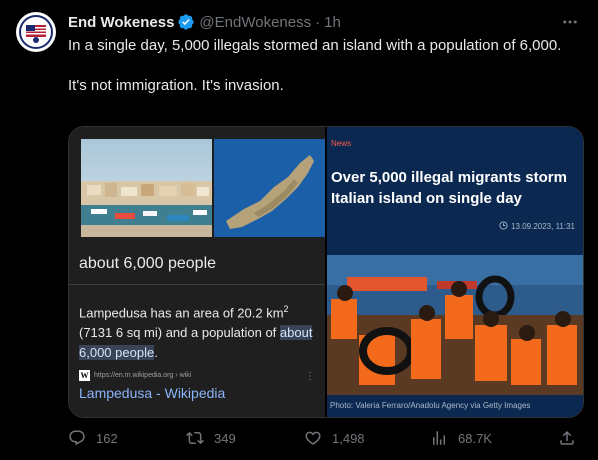  I want to click on desc-prefix: Lampedusa has an area of 20.2 km, so click(181, 313).